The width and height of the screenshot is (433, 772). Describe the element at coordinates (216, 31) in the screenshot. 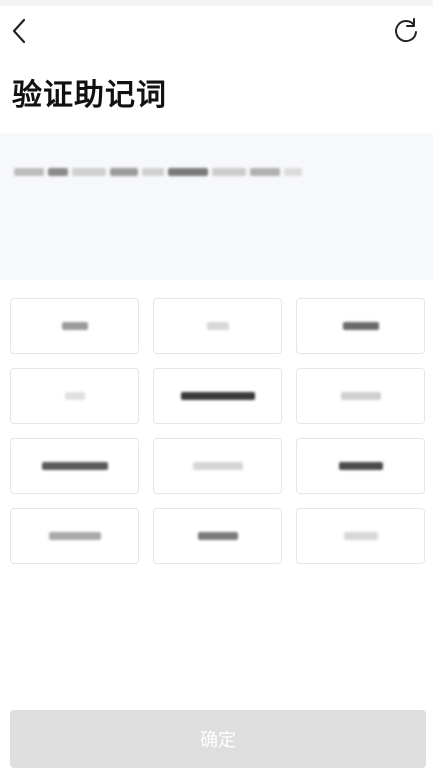

I see `top-bar` at that location.